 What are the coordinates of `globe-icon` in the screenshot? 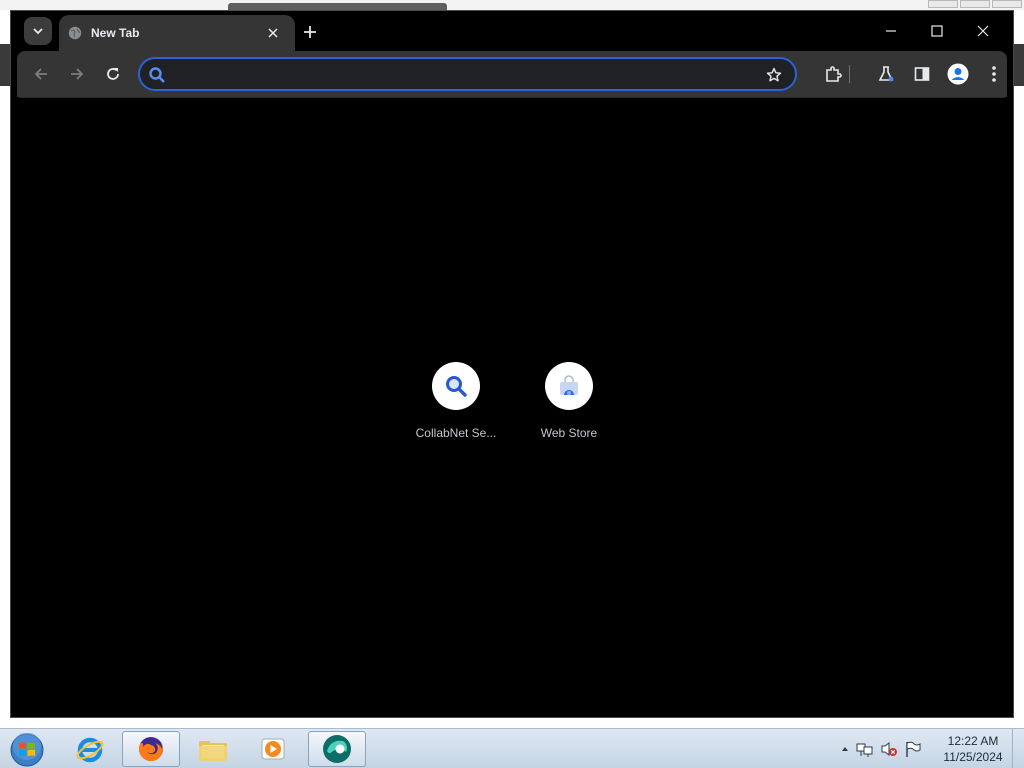 It's located at (75, 33).